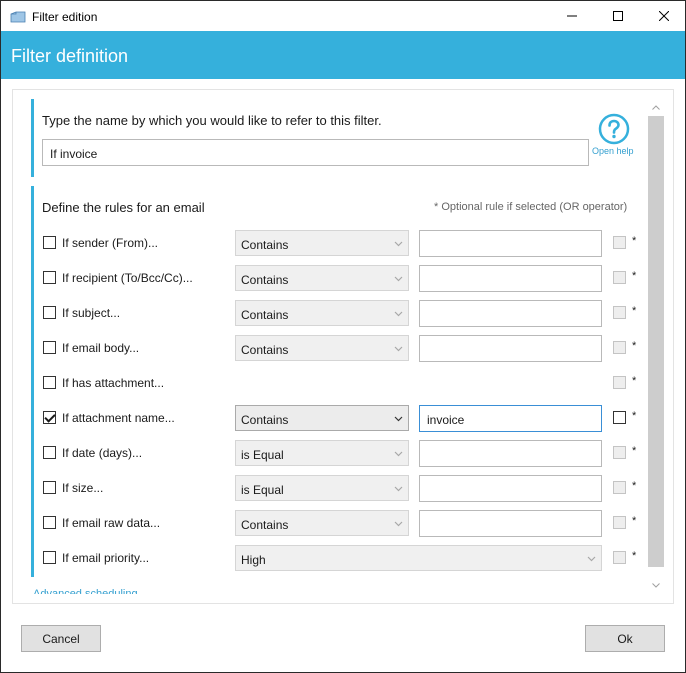 Image resolution: width=686 pixels, height=673 pixels. What do you see at coordinates (331, 383) in the screenshot?
I see `rule-row: If has attachment... *` at bounding box center [331, 383].